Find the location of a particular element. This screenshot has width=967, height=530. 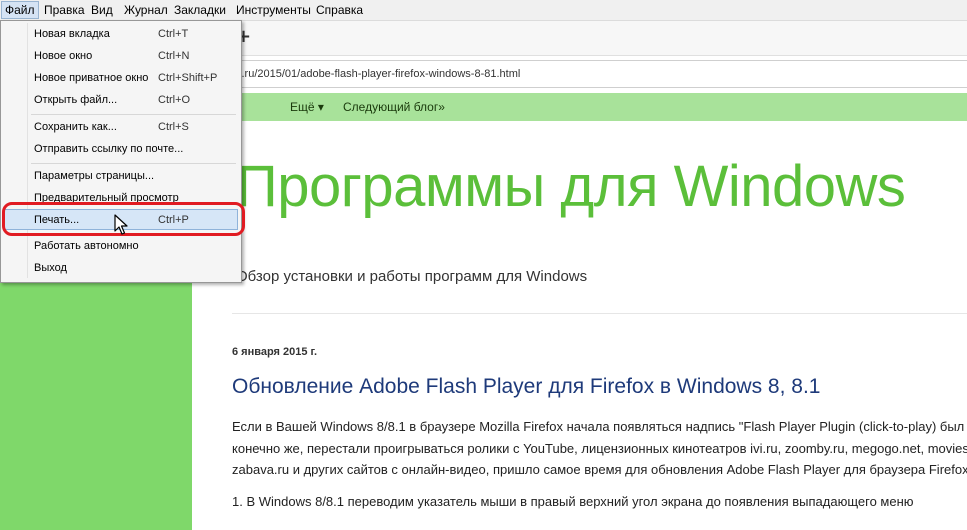

menu-item-new-private-window: Новое приватное окно Ctrl+Shift+P is located at coordinates (121, 78).